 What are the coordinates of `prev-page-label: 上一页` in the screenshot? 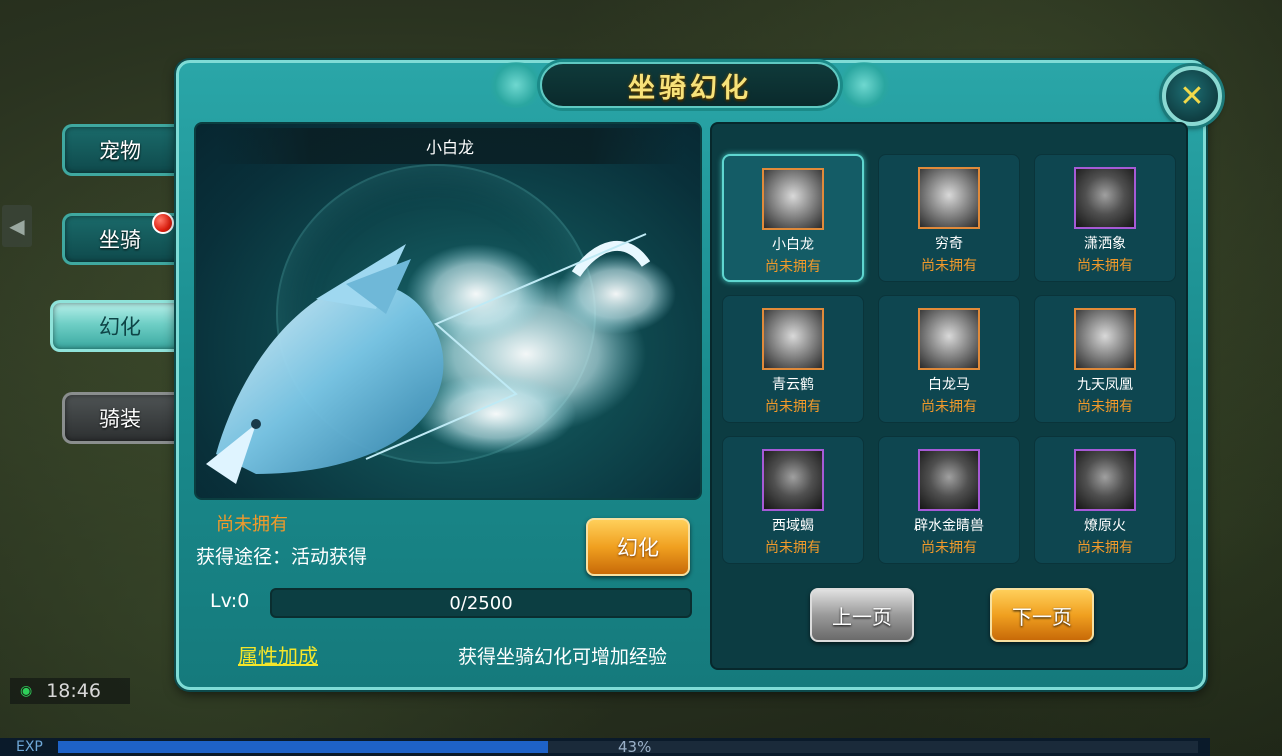 It's located at (862, 616).